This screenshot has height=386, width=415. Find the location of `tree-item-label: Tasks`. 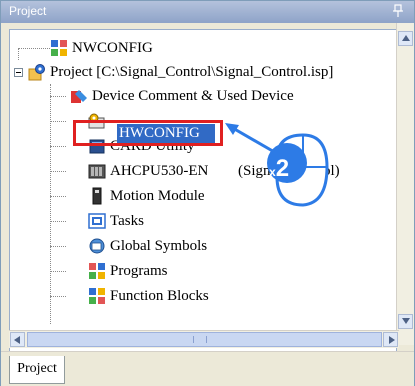

tree-item-label: Tasks is located at coordinates (127, 221).